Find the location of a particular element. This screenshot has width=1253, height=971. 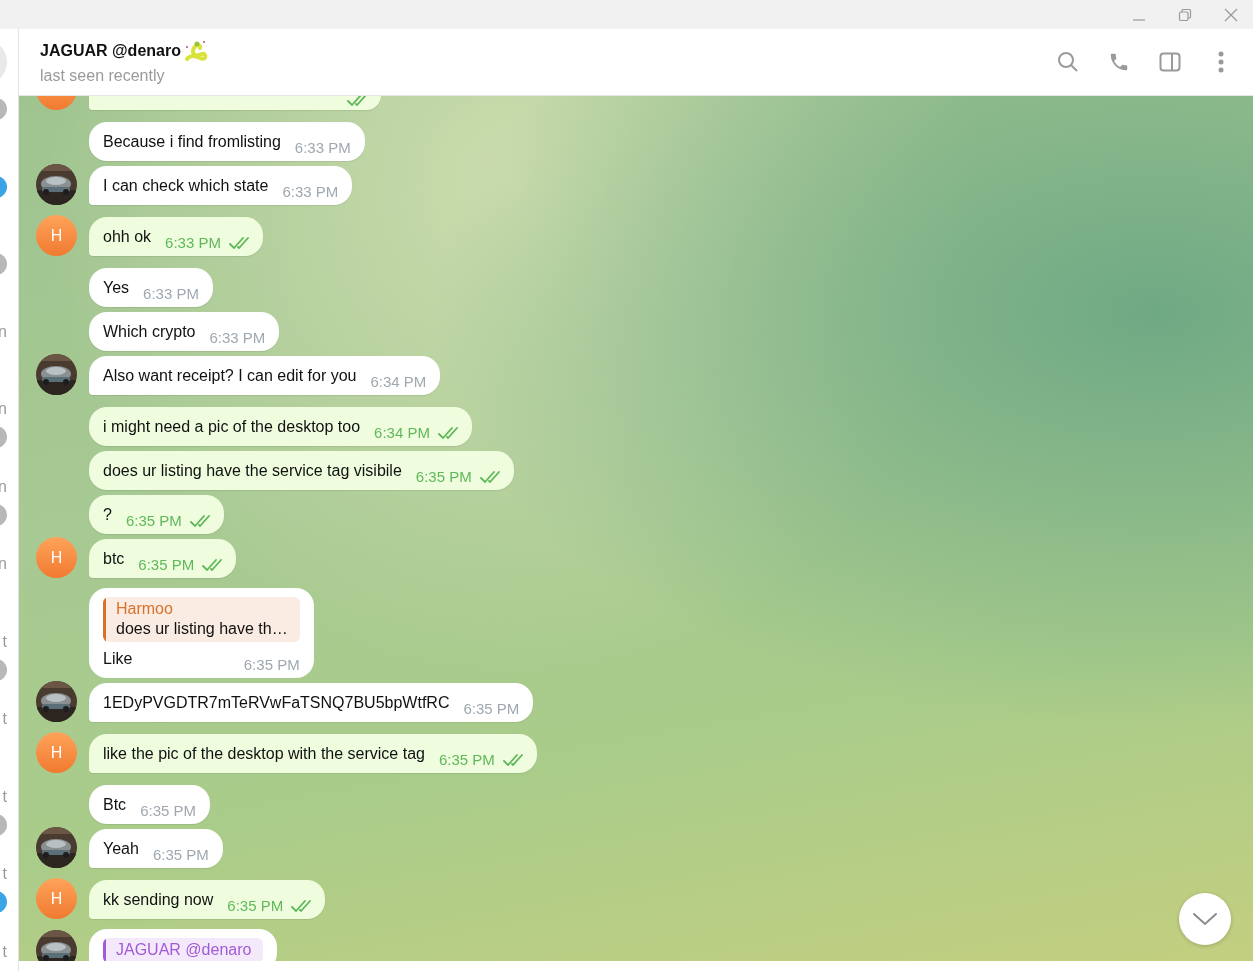

message-text: btc is located at coordinates (114, 559).